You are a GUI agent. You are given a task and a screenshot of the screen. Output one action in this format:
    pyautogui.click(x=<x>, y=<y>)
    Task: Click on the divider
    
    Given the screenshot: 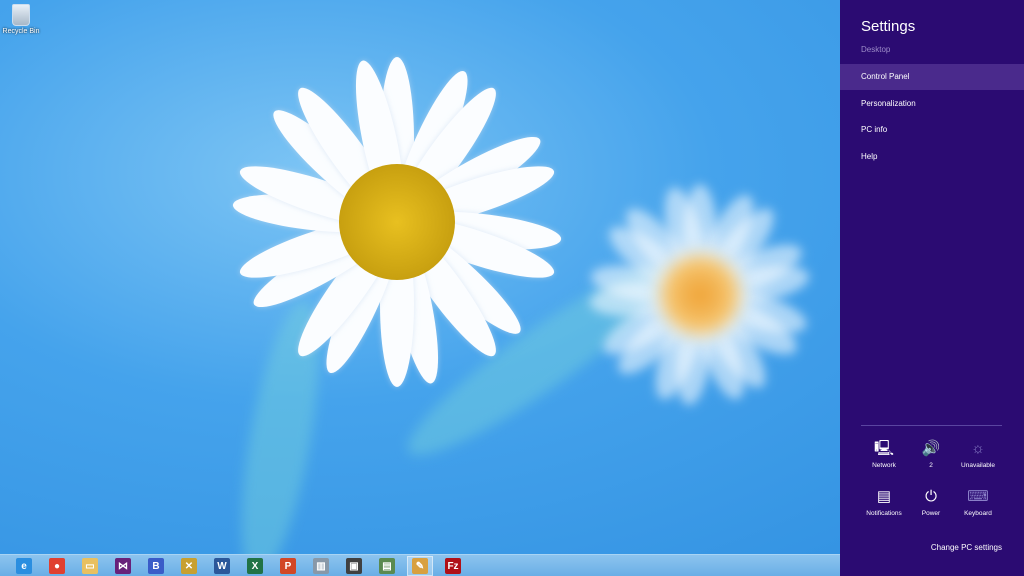 What is the action you would take?
    pyautogui.click(x=931, y=425)
    